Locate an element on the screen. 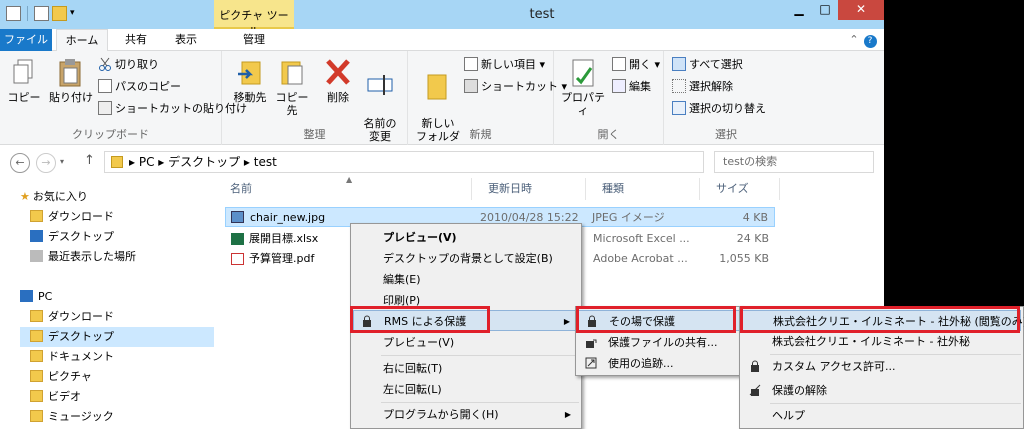  copy-to-button: コピー先 is located at coordinates (292, 86).